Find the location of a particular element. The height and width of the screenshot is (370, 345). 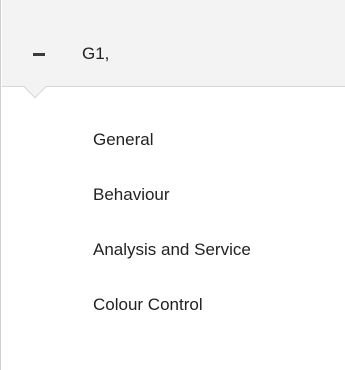

collapse-icon is located at coordinates (39, 54).